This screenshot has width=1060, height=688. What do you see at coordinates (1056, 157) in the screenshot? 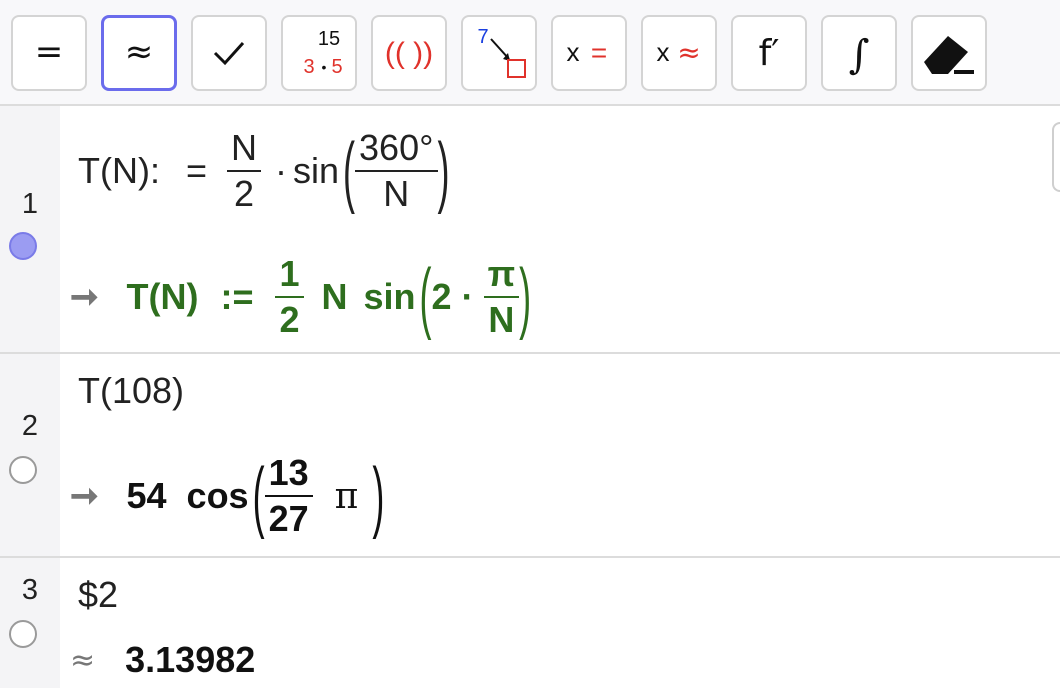
I see `scroll-handle` at bounding box center [1056, 157].